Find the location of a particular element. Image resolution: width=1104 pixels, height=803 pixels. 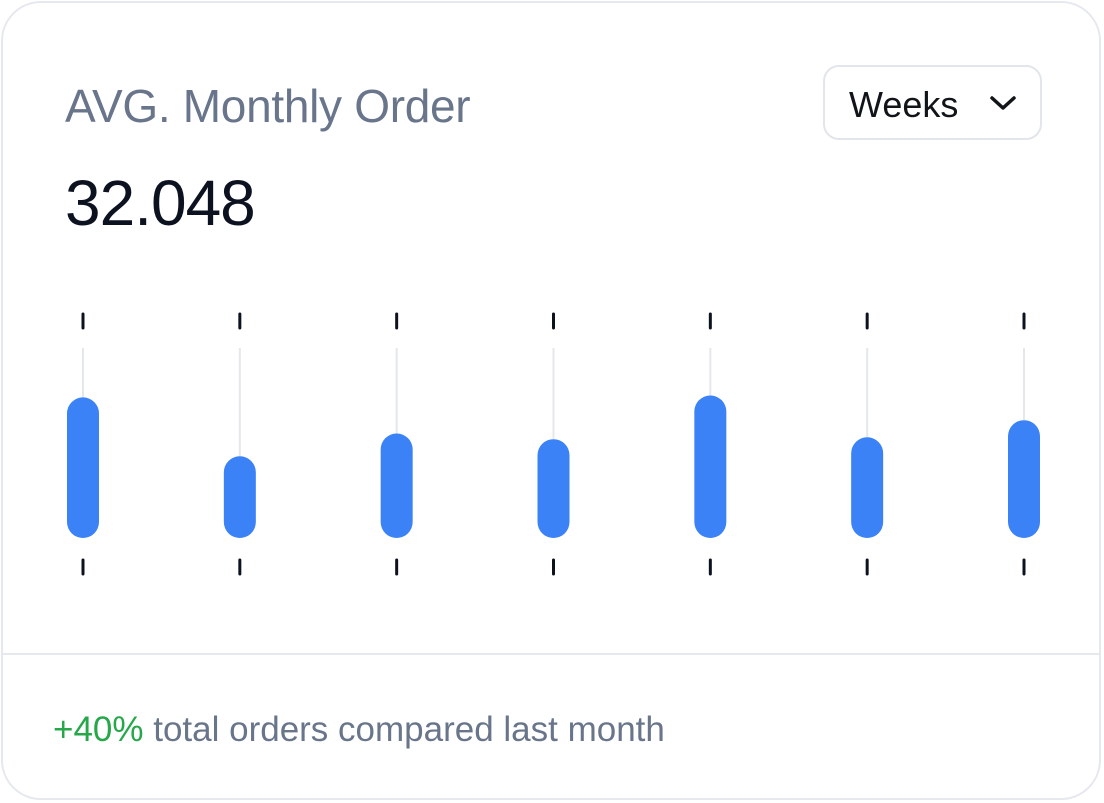

change-description: total orders compared last month is located at coordinates (404, 729).